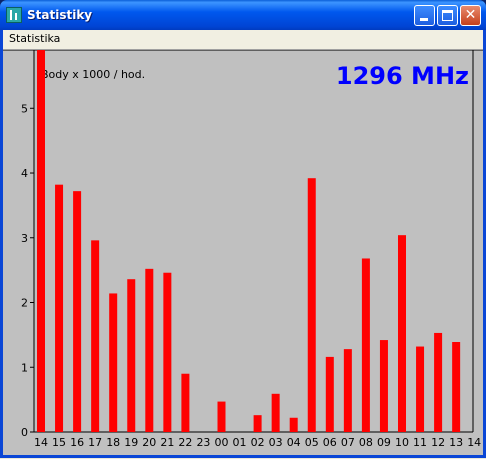 This screenshot has height=459, width=486. What do you see at coordinates (424, 15) in the screenshot?
I see `minimize-button` at bounding box center [424, 15].